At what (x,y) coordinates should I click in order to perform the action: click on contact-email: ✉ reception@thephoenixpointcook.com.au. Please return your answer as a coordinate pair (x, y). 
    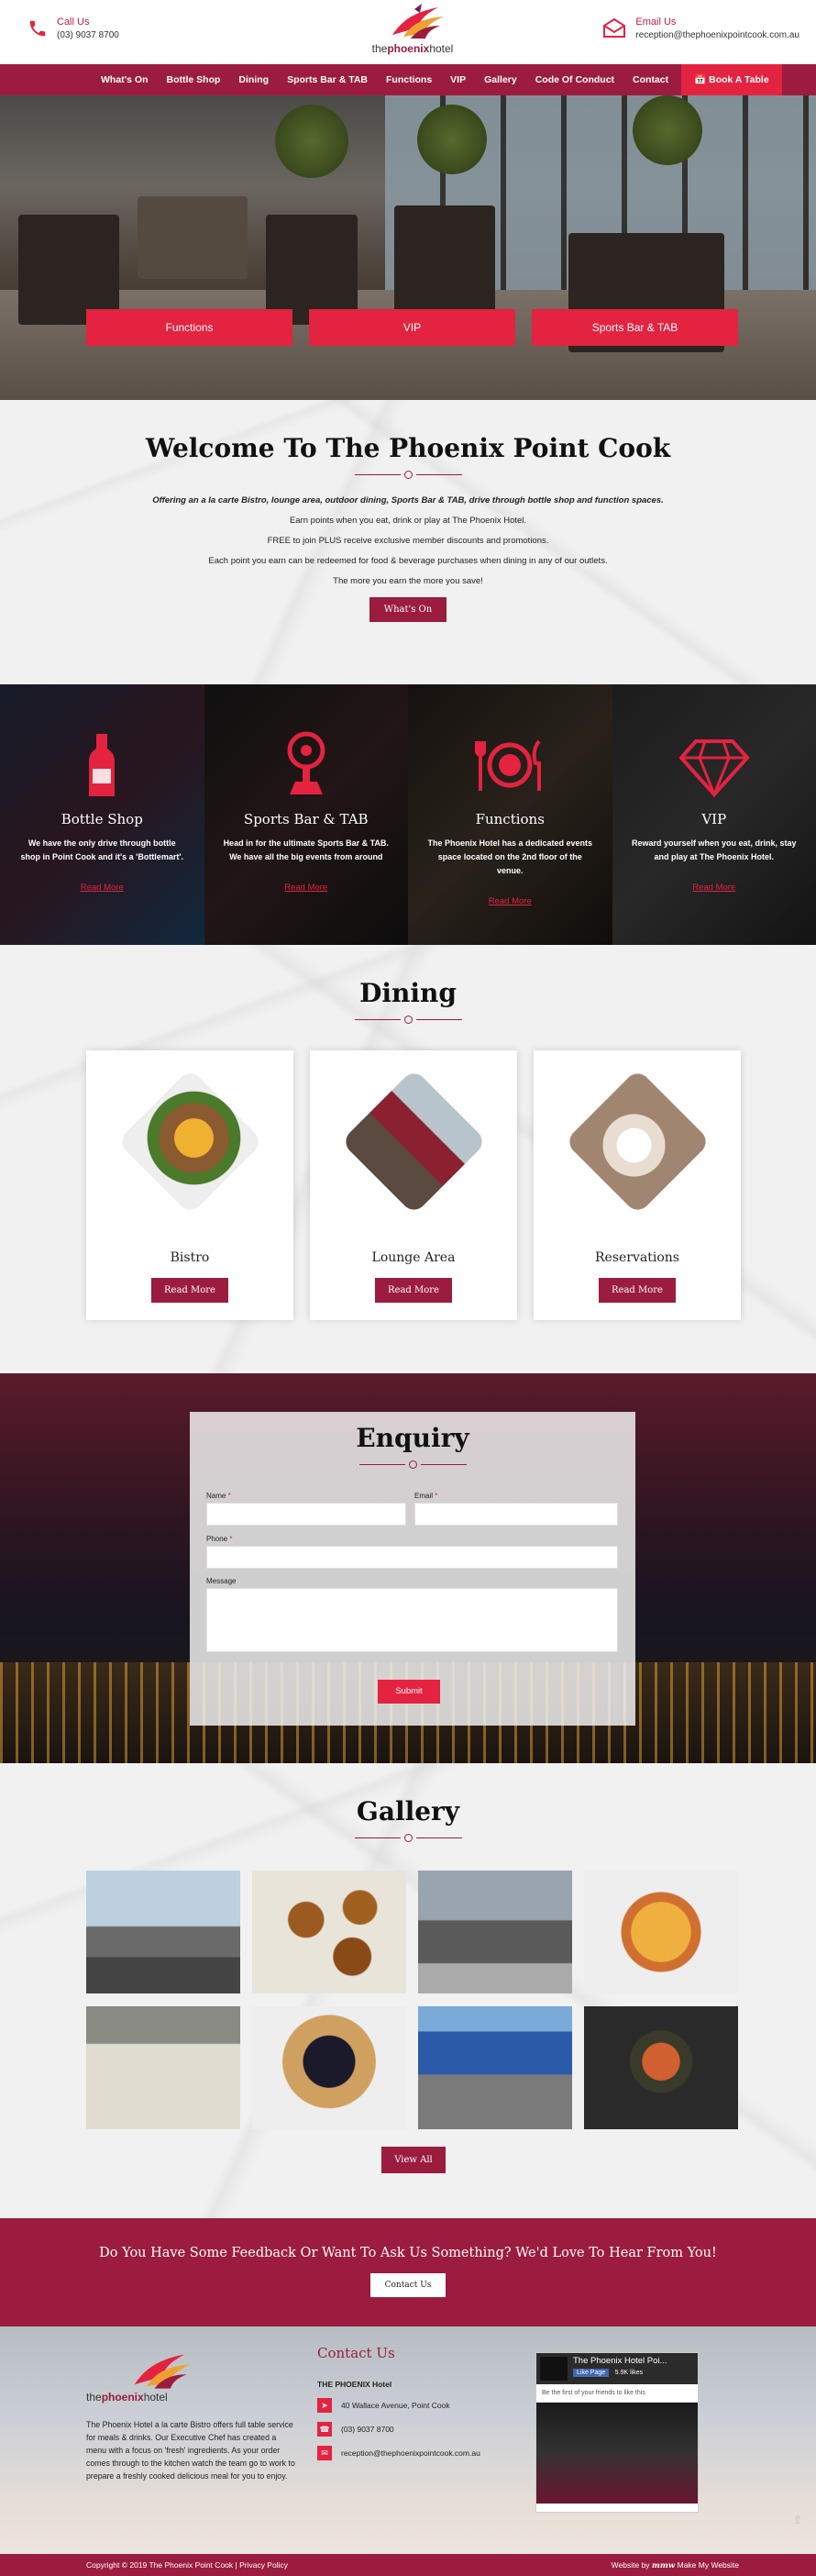
    Looking at the image, I should click on (409, 2453).